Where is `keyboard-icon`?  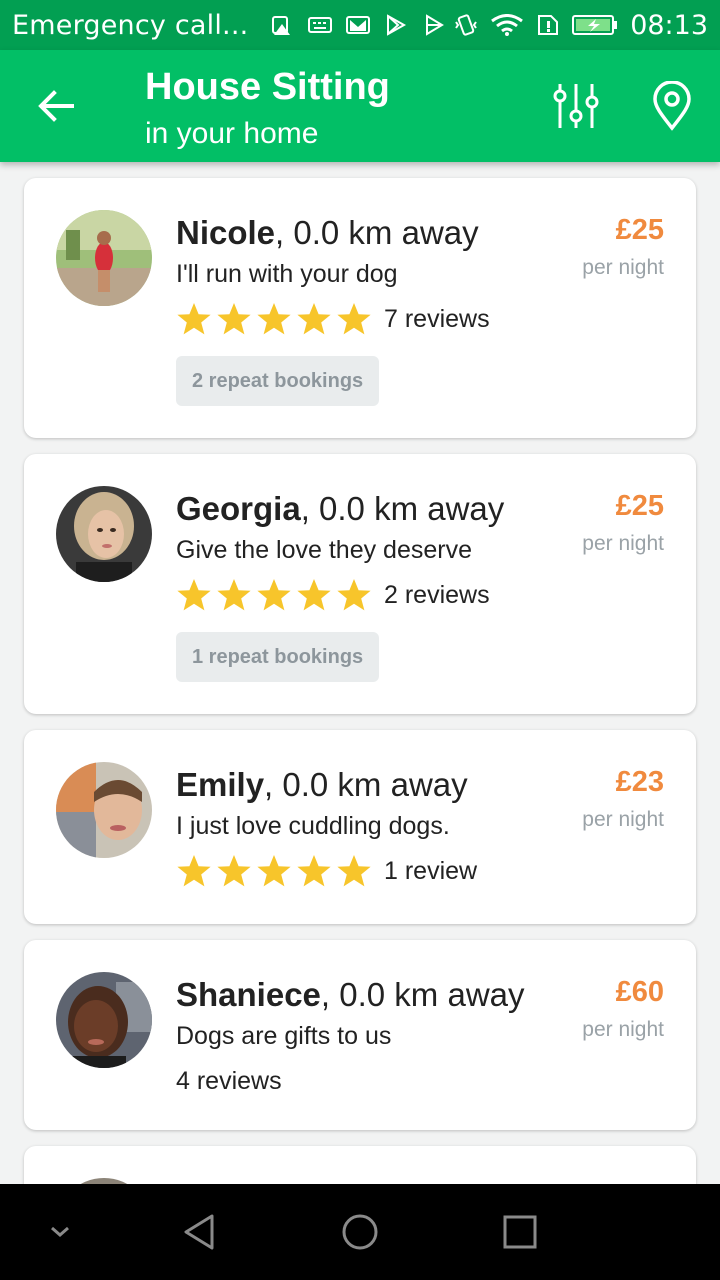 keyboard-icon is located at coordinates (320, 25).